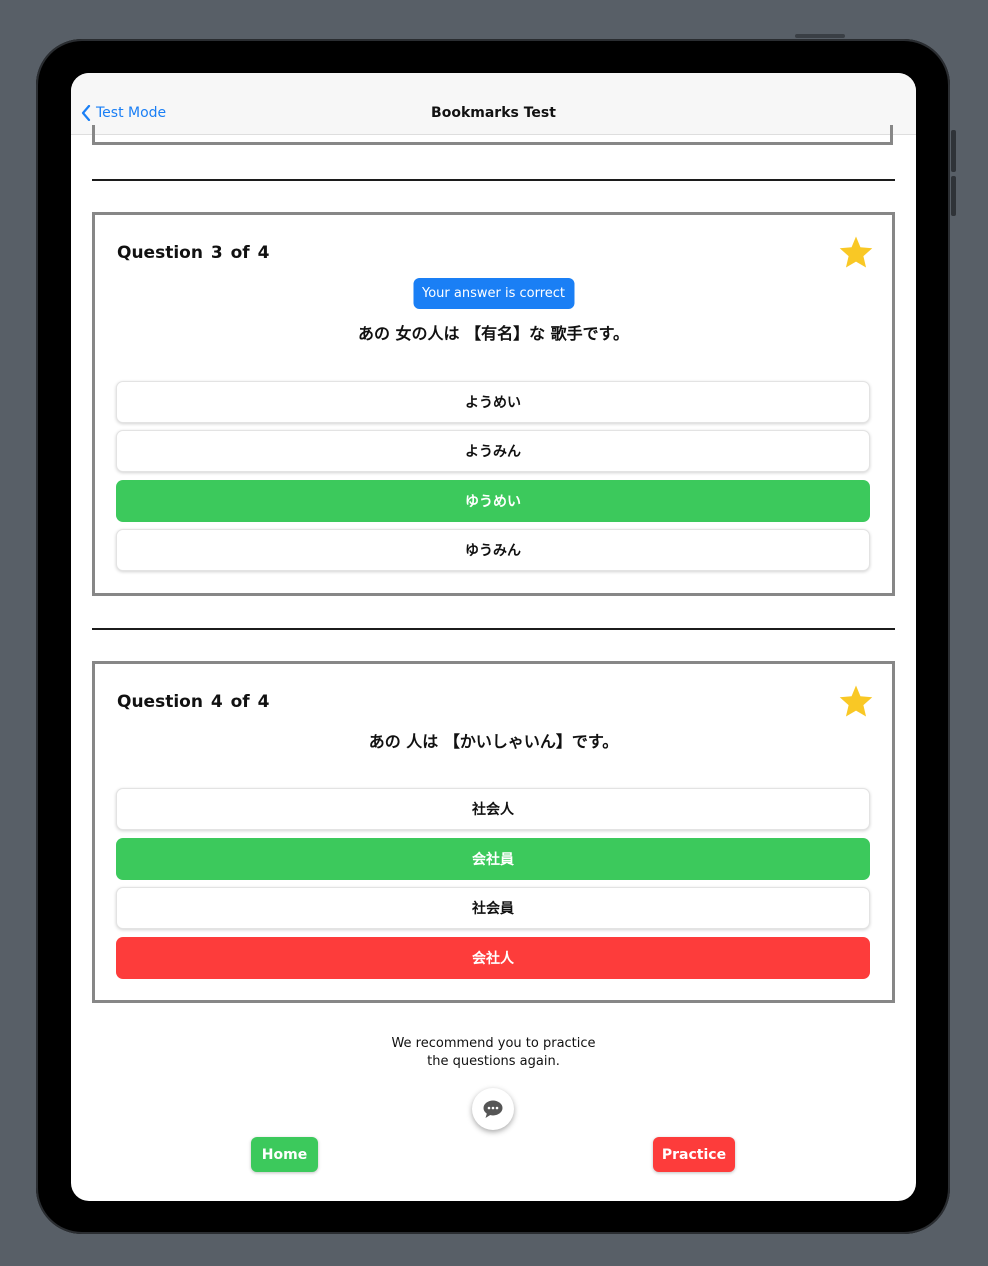  What do you see at coordinates (493, 333) in the screenshot?
I see `question-text: あの 女の人は 【有名】な 歌手です。` at bounding box center [493, 333].